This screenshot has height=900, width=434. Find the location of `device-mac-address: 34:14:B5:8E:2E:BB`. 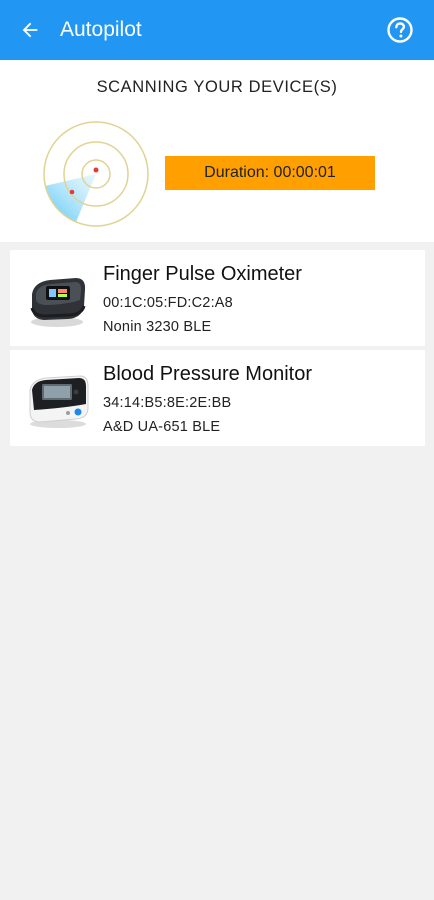

device-mac-address: 34:14:B5:8E:2E:BB is located at coordinates (167, 403).